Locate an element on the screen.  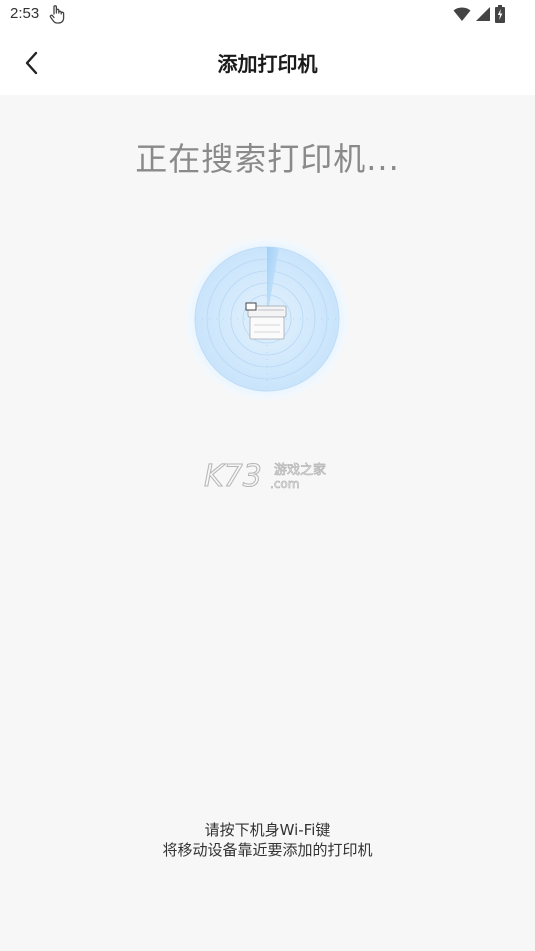
page-title: 添加打印机 is located at coordinates (267, 64).